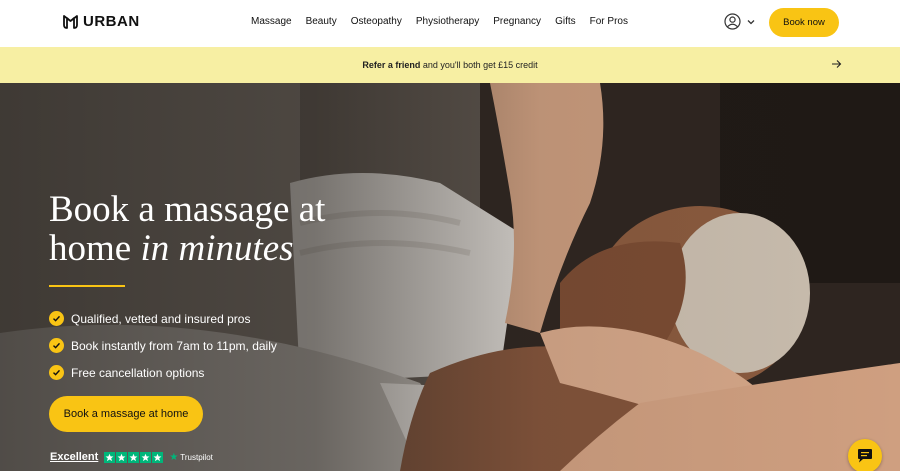 Image resolution: width=900 pixels, height=471 pixels. I want to click on account-menu, so click(739, 21).